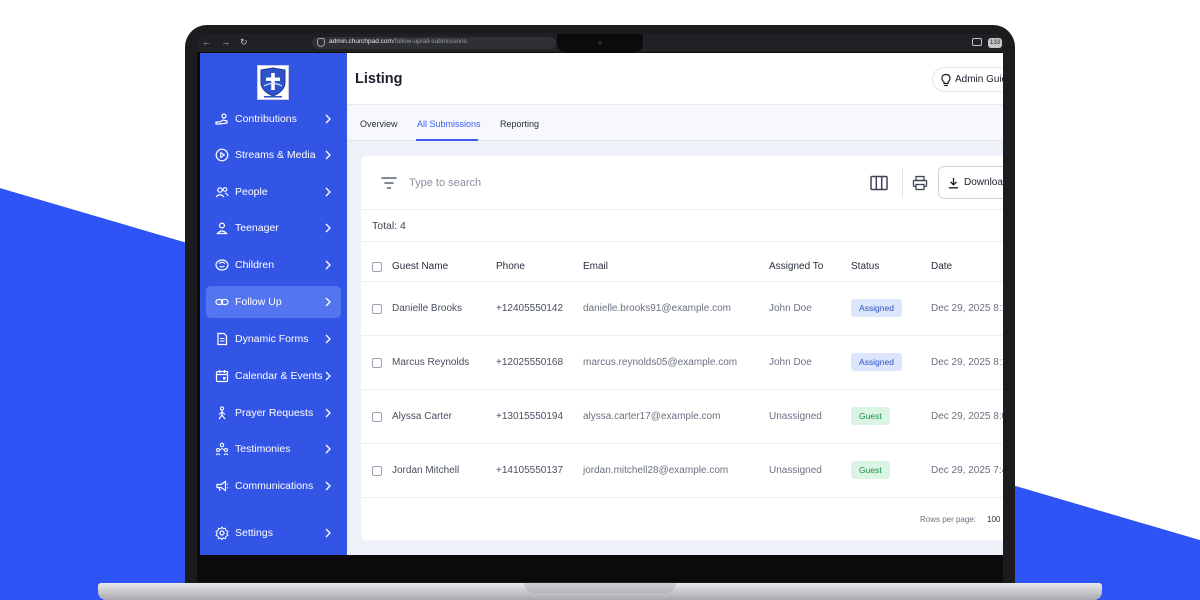 The width and height of the screenshot is (1200, 600). What do you see at coordinates (530, 362) in the screenshot?
I see `phone: +12025550168` at bounding box center [530, 362].